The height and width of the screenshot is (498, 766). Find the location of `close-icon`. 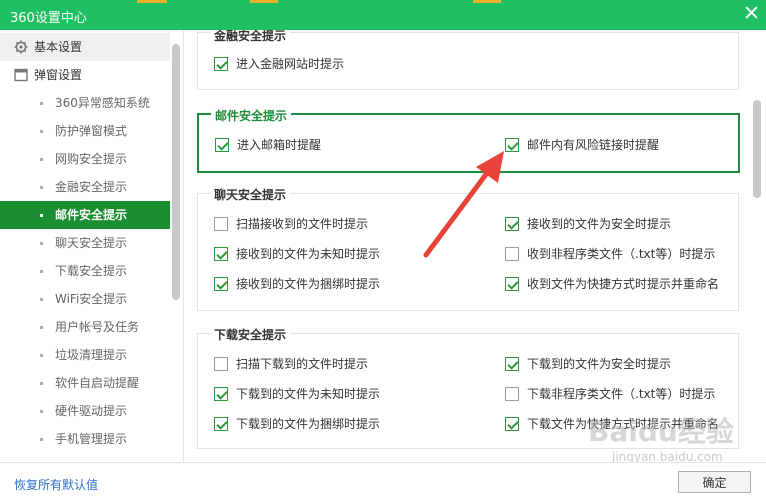

close-icon is located at coordinates (751, 13).